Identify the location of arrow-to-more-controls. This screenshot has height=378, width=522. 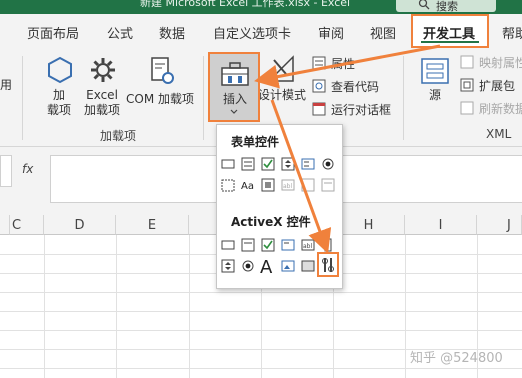
(301, 176).